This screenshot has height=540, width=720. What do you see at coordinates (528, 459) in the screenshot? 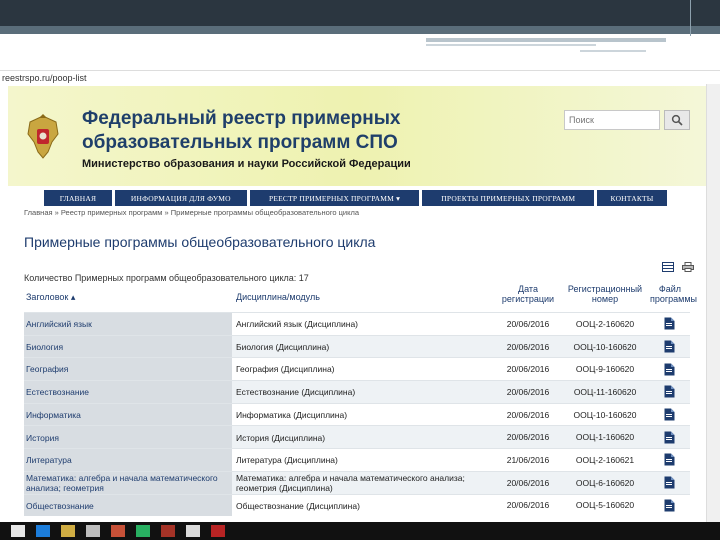
I see `registration-date-cell: 21/06/2016` at bounding box center [528, 459].